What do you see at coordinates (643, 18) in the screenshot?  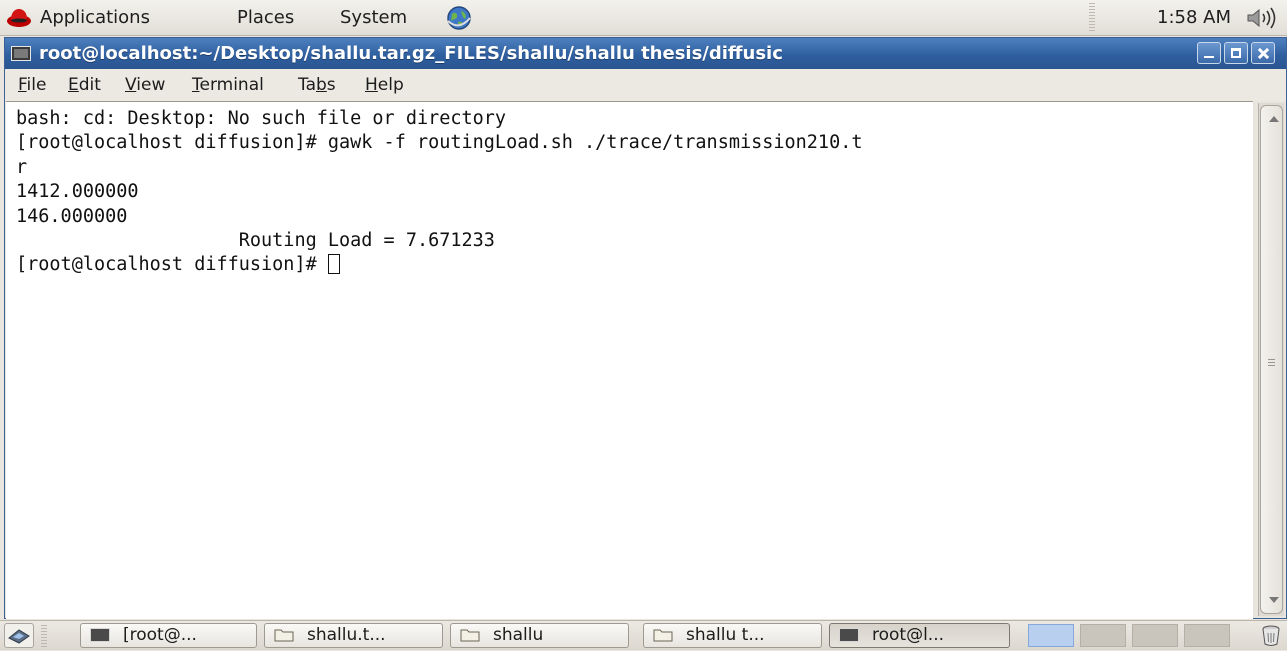 I see `top-panel: Applications Places System 1:58 AM` at bounding box center [643, 18].